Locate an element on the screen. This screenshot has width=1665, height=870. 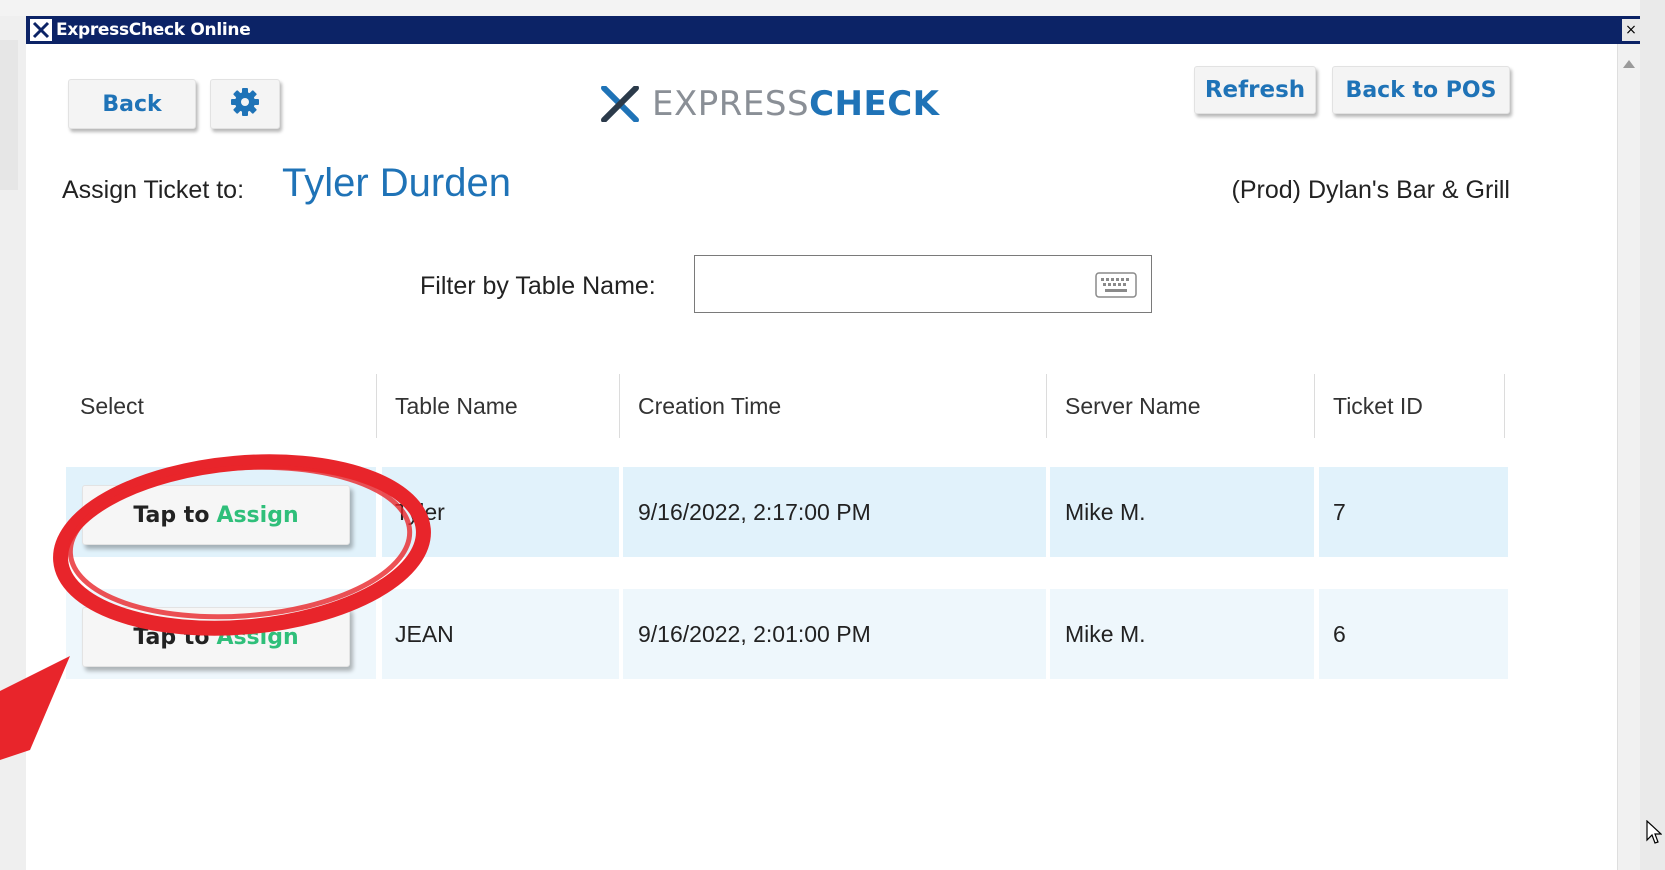
ticket-id-cell: 7 is located at coordinates (1413, 512).